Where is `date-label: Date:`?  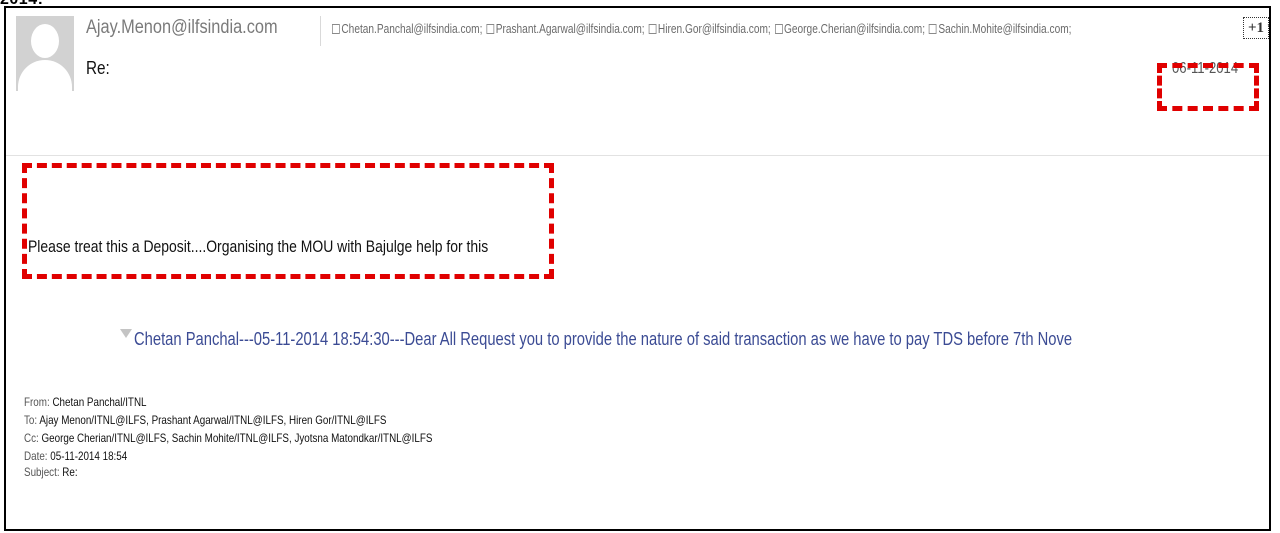
date-label: Date: is located at coordinates (36, 456).